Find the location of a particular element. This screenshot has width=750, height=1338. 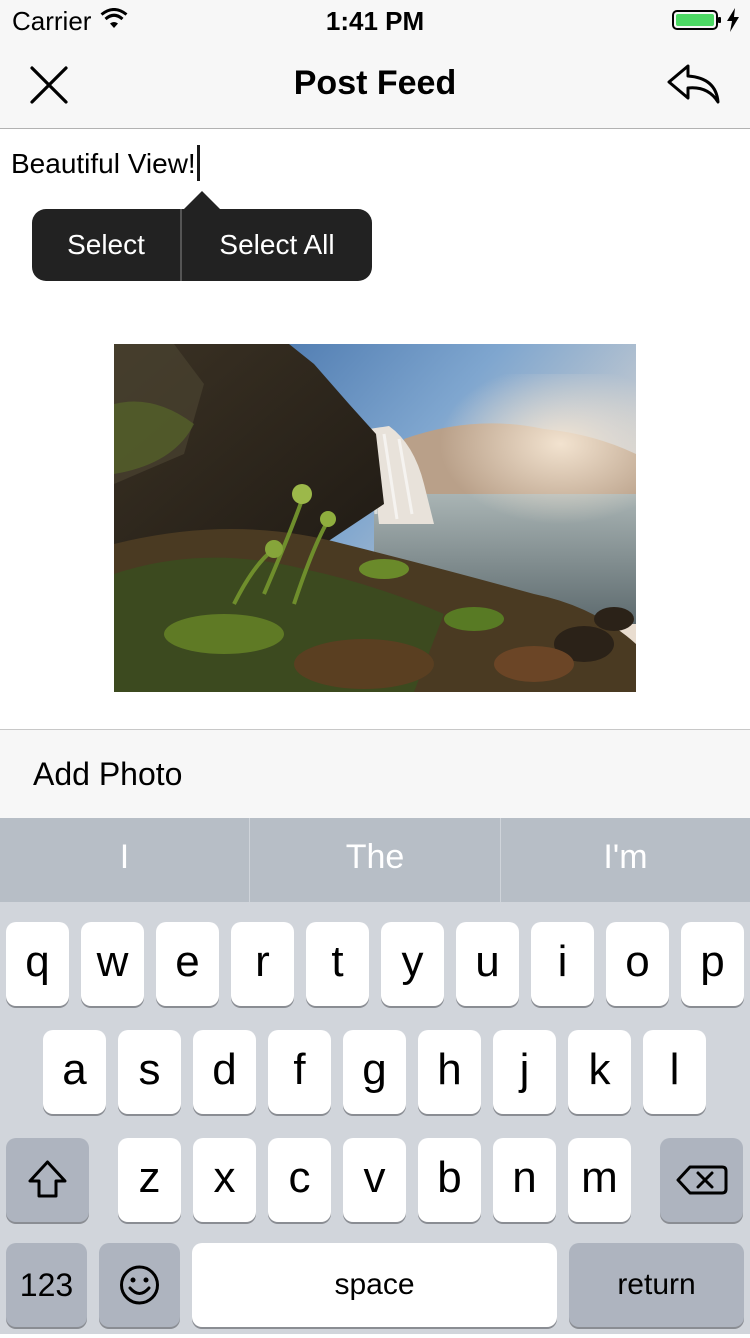

backspace-icon is located at coordinates (702, 1180).